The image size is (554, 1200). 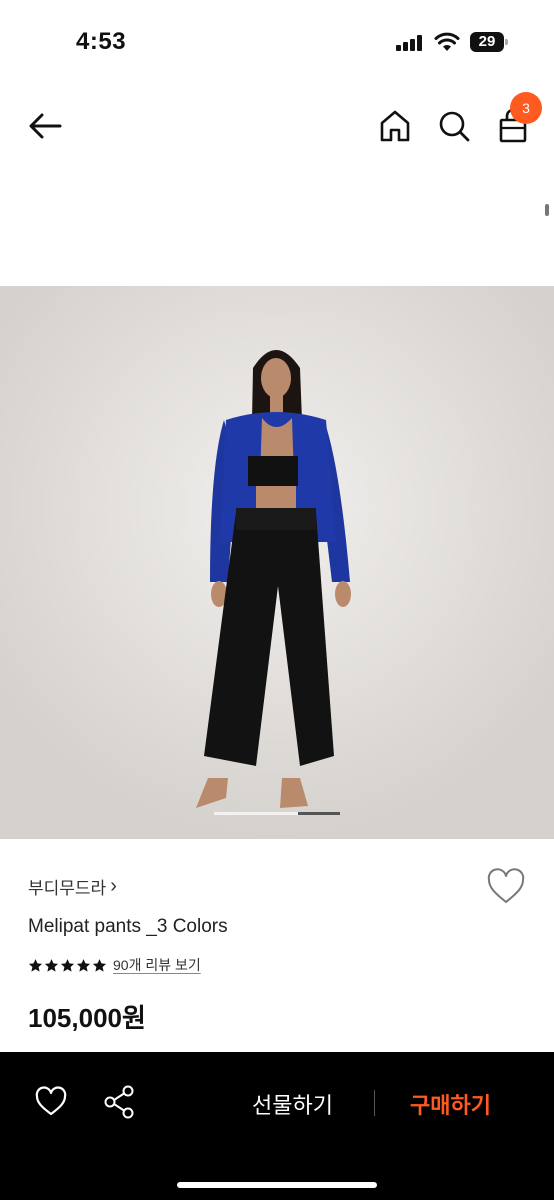 I want to click on product-price: 105,000원, so click(x=87, y=1018).